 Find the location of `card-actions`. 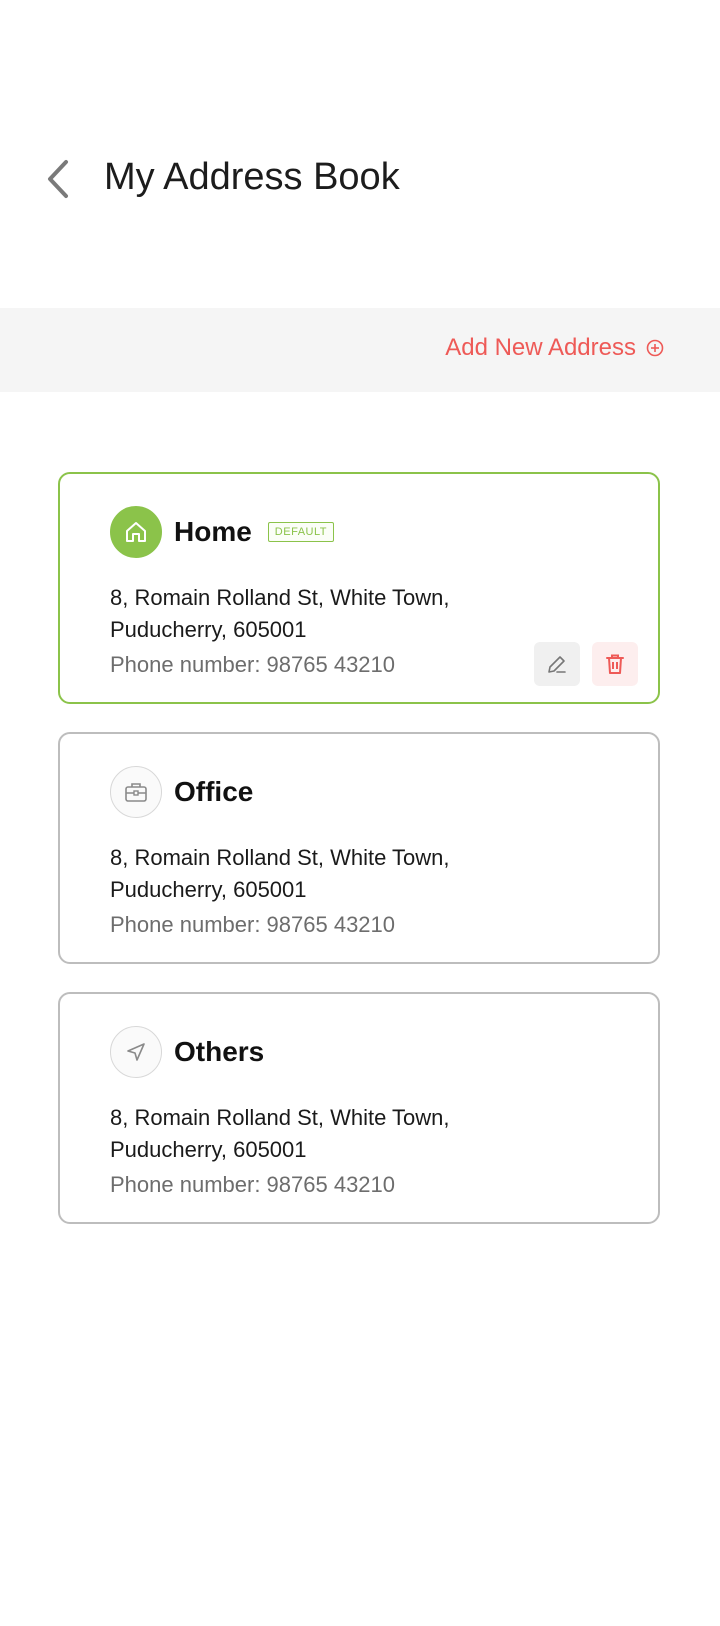

card-actions is located at coordinates (586, 664).